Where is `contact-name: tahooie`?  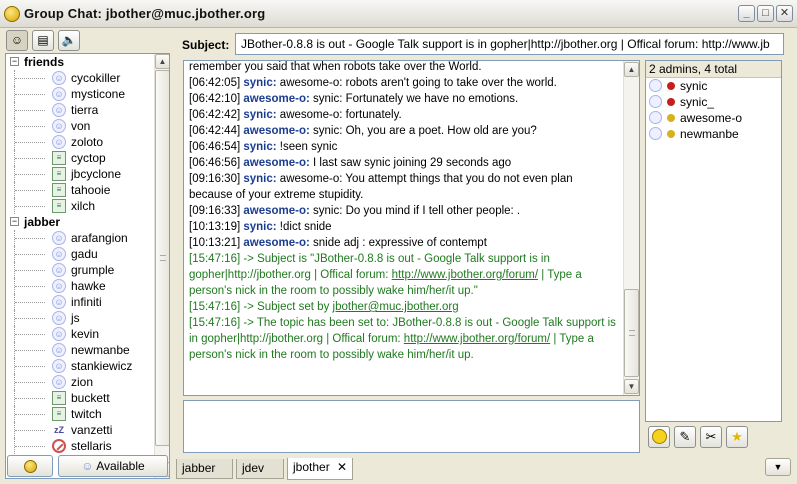
contact-name: tahooie is located at coordinates (91, 190).